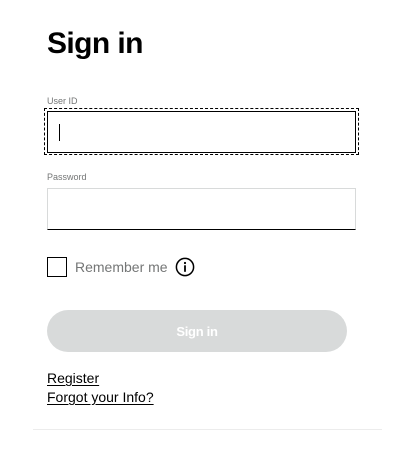  I want to click on sign-in-button: Sign in, so click(197, 331).